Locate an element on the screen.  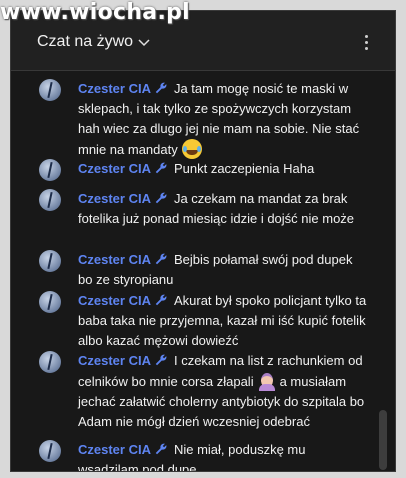
chevron-down-icon is located at coordinates (144, 43).